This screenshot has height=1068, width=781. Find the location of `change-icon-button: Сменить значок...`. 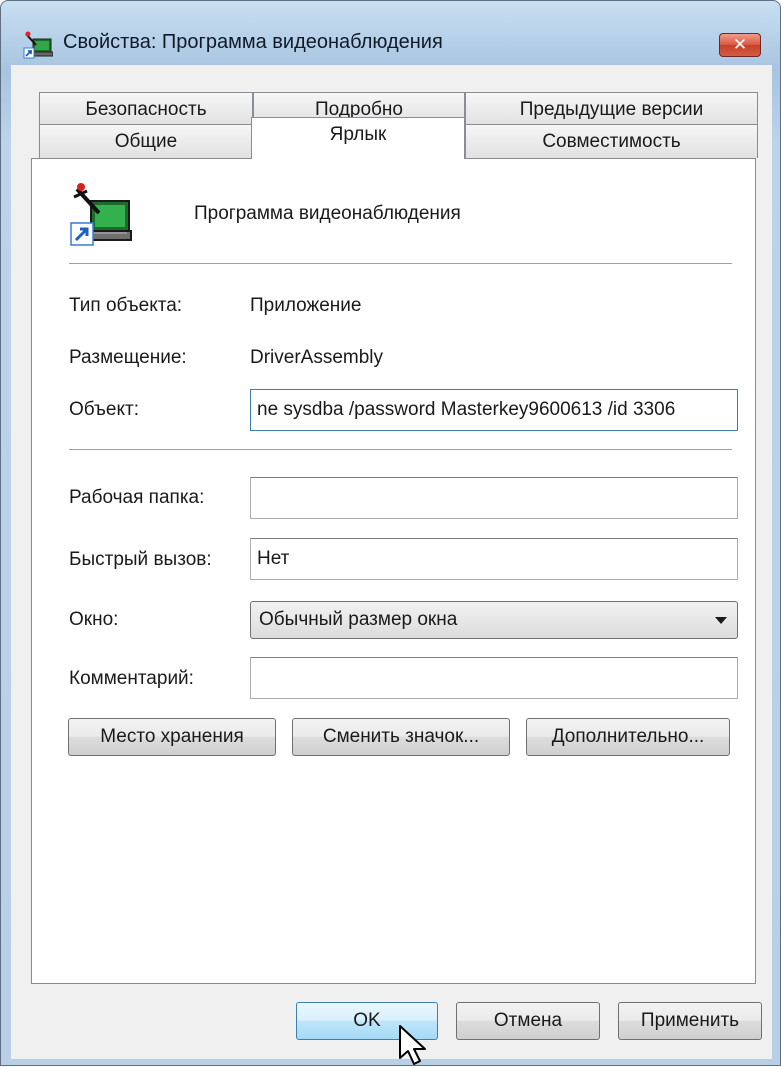

change-icon-button: Сменить значок... is located at coordinates (401, 737).